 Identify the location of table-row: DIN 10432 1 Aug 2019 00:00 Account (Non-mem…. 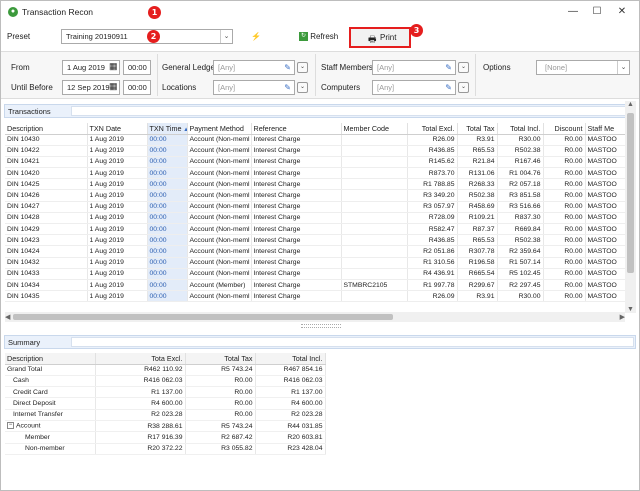
(315, 263).